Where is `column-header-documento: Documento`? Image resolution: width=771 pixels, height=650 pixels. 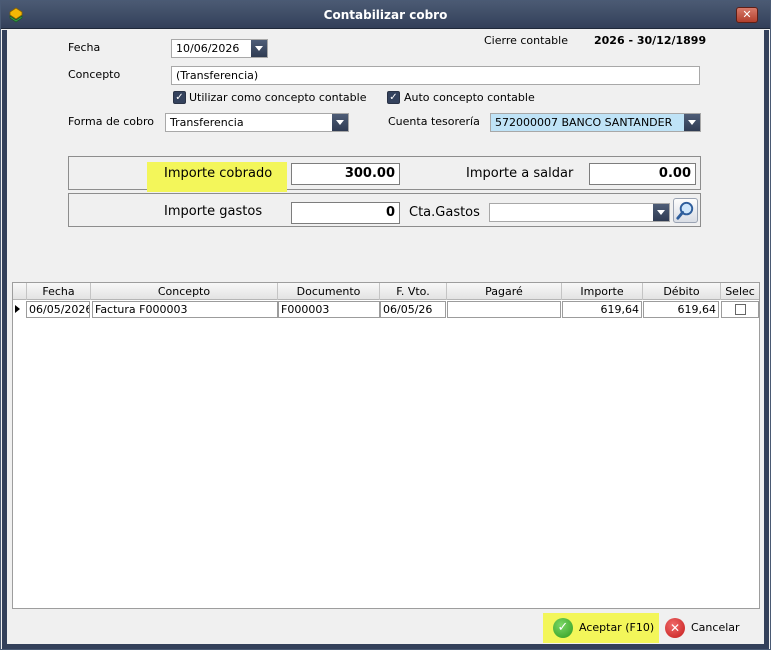 column-header-documento: Documento is located at coordinates (329, 291).